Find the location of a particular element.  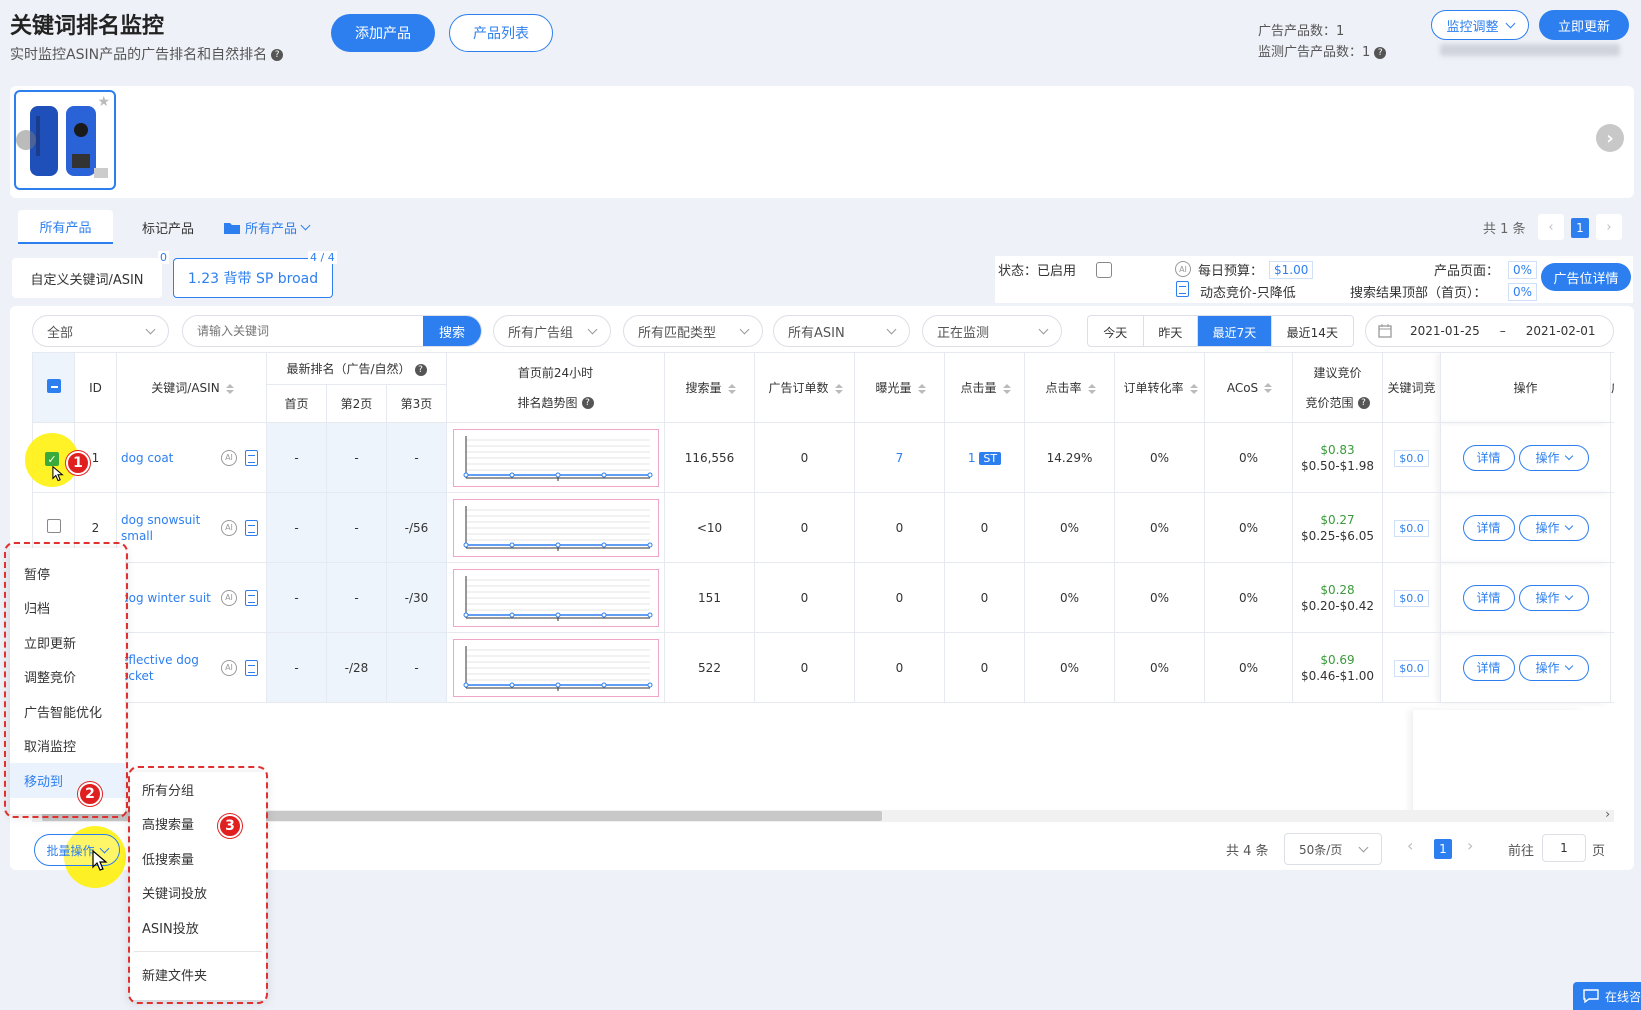

online-chat-button: 在线咨 is located at coordinates (1607, 996).